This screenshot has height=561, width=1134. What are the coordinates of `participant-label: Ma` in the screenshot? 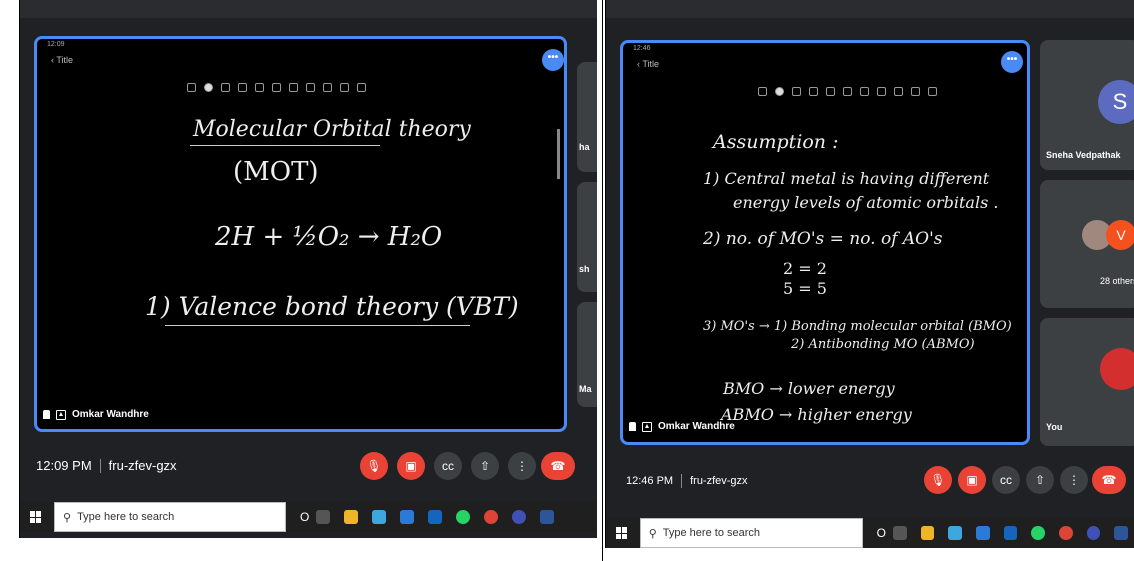 It's located at (585, 389).